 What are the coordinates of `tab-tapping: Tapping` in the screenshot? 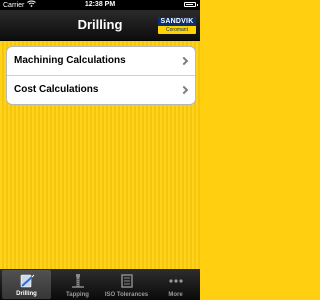 It's located at (77, 284).